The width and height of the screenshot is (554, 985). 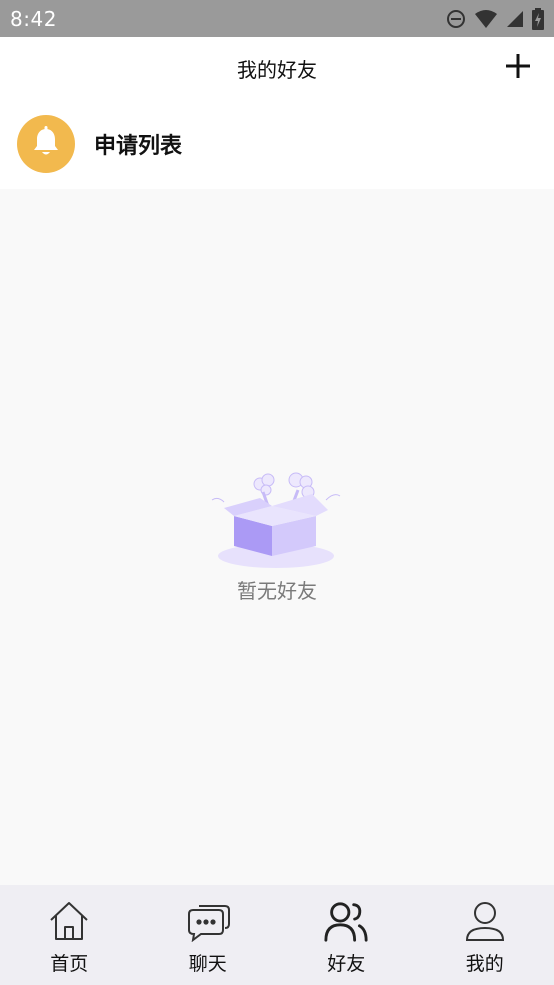 I want to click on nav-item-friends: 好友, so click(x=346, y=935).